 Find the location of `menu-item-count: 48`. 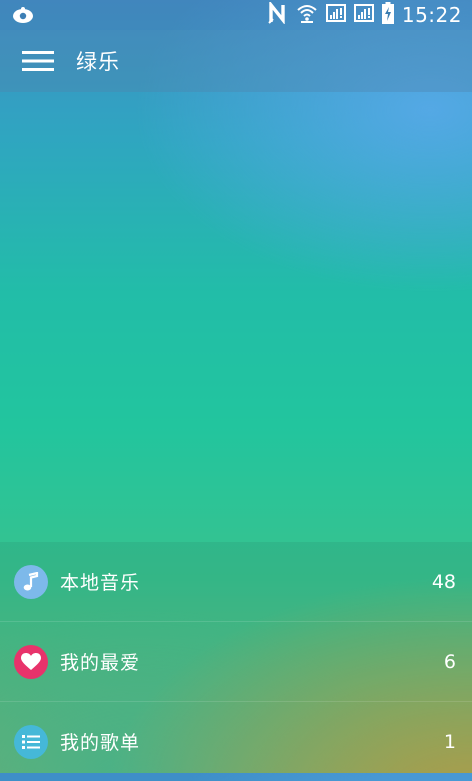

menu-item-count: 48 is located at coordinates (443, 581).